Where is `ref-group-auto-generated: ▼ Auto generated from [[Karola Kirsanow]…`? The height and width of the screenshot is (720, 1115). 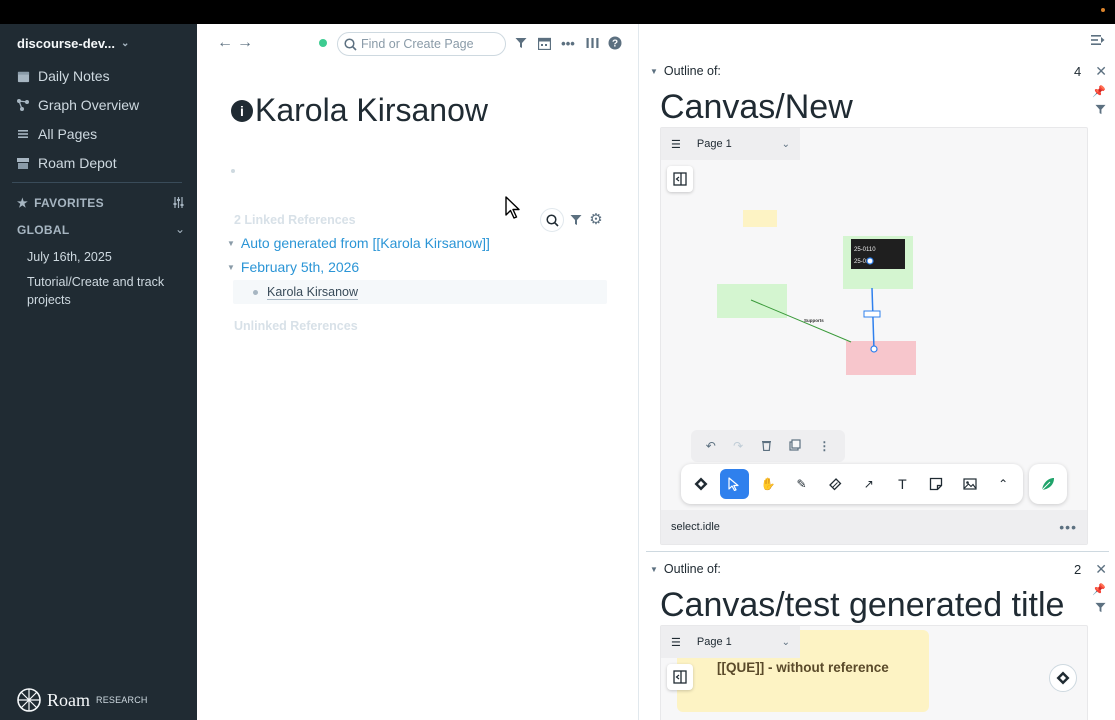 ref-group-auto-generated: ▼ Auto generated from [[Karola Kirsanow]… is located at coordinates (358, 243).